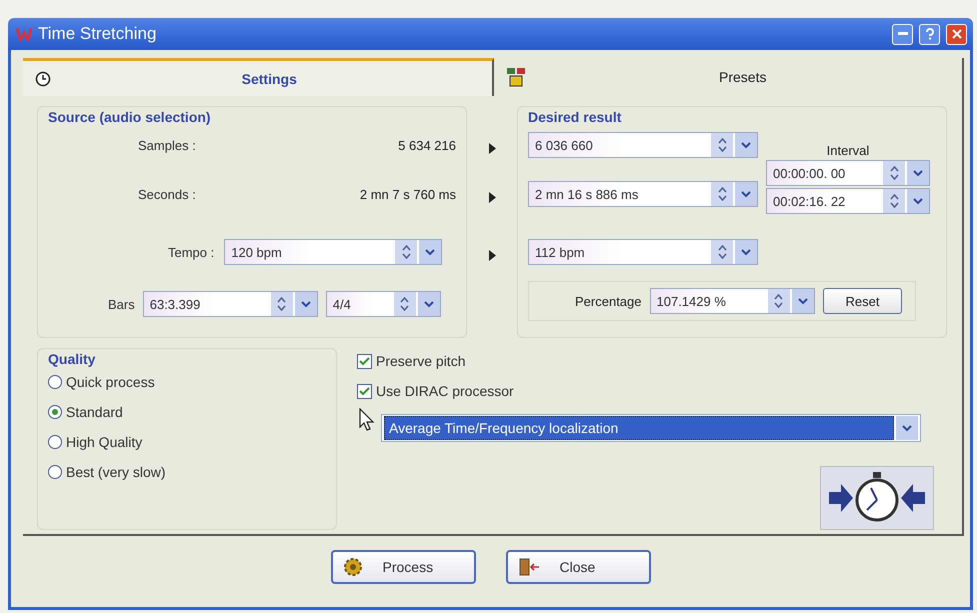 This screenshot has height=613, width=977. I want to click on field-label: Samples :, so click(167, 145).